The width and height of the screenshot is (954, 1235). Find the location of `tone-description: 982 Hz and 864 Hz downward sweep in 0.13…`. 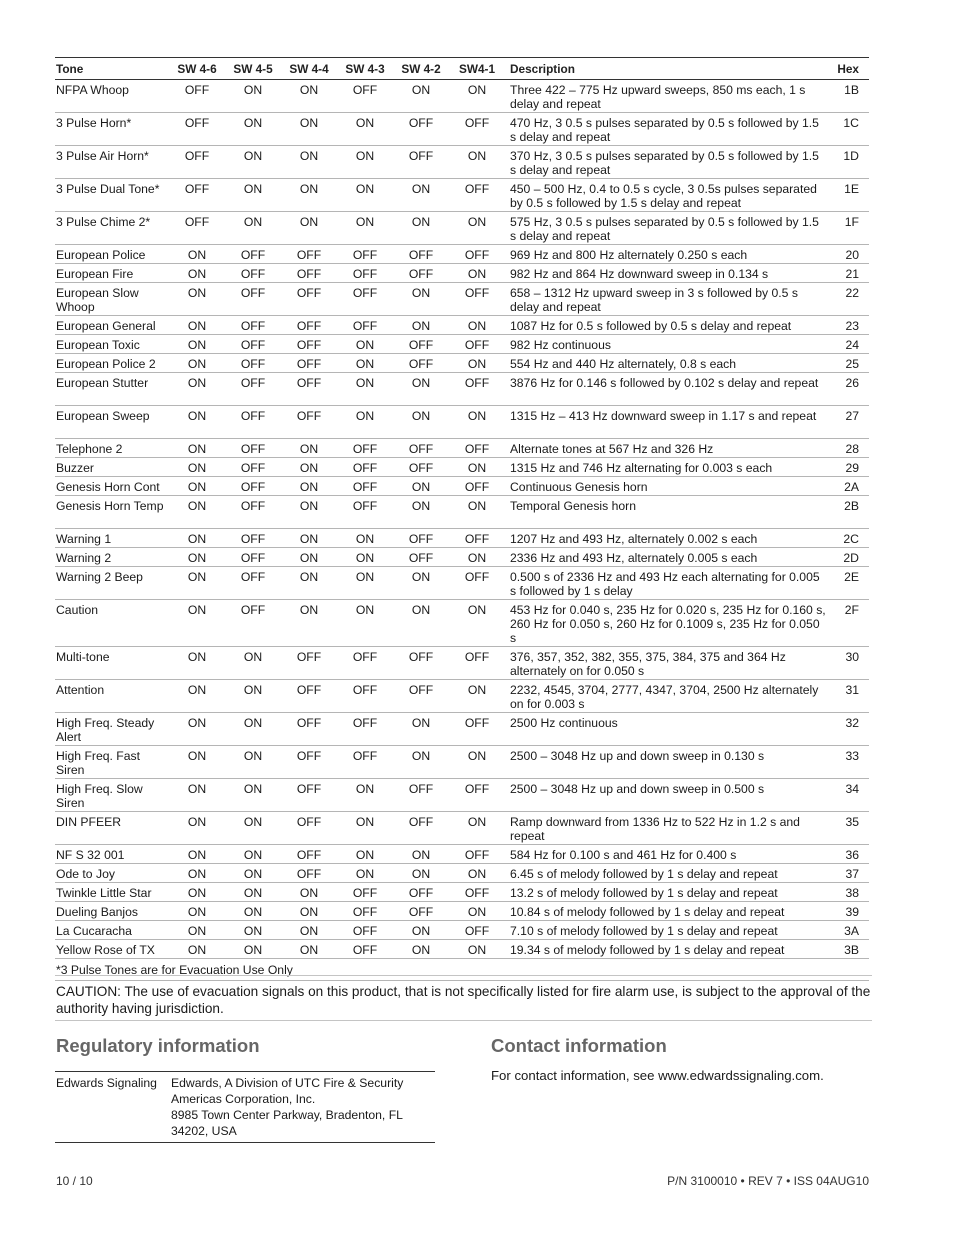

tone-description: 982 Hz and 864 Hz downward sweep in 0.13… is located at coordinates (639, 274).